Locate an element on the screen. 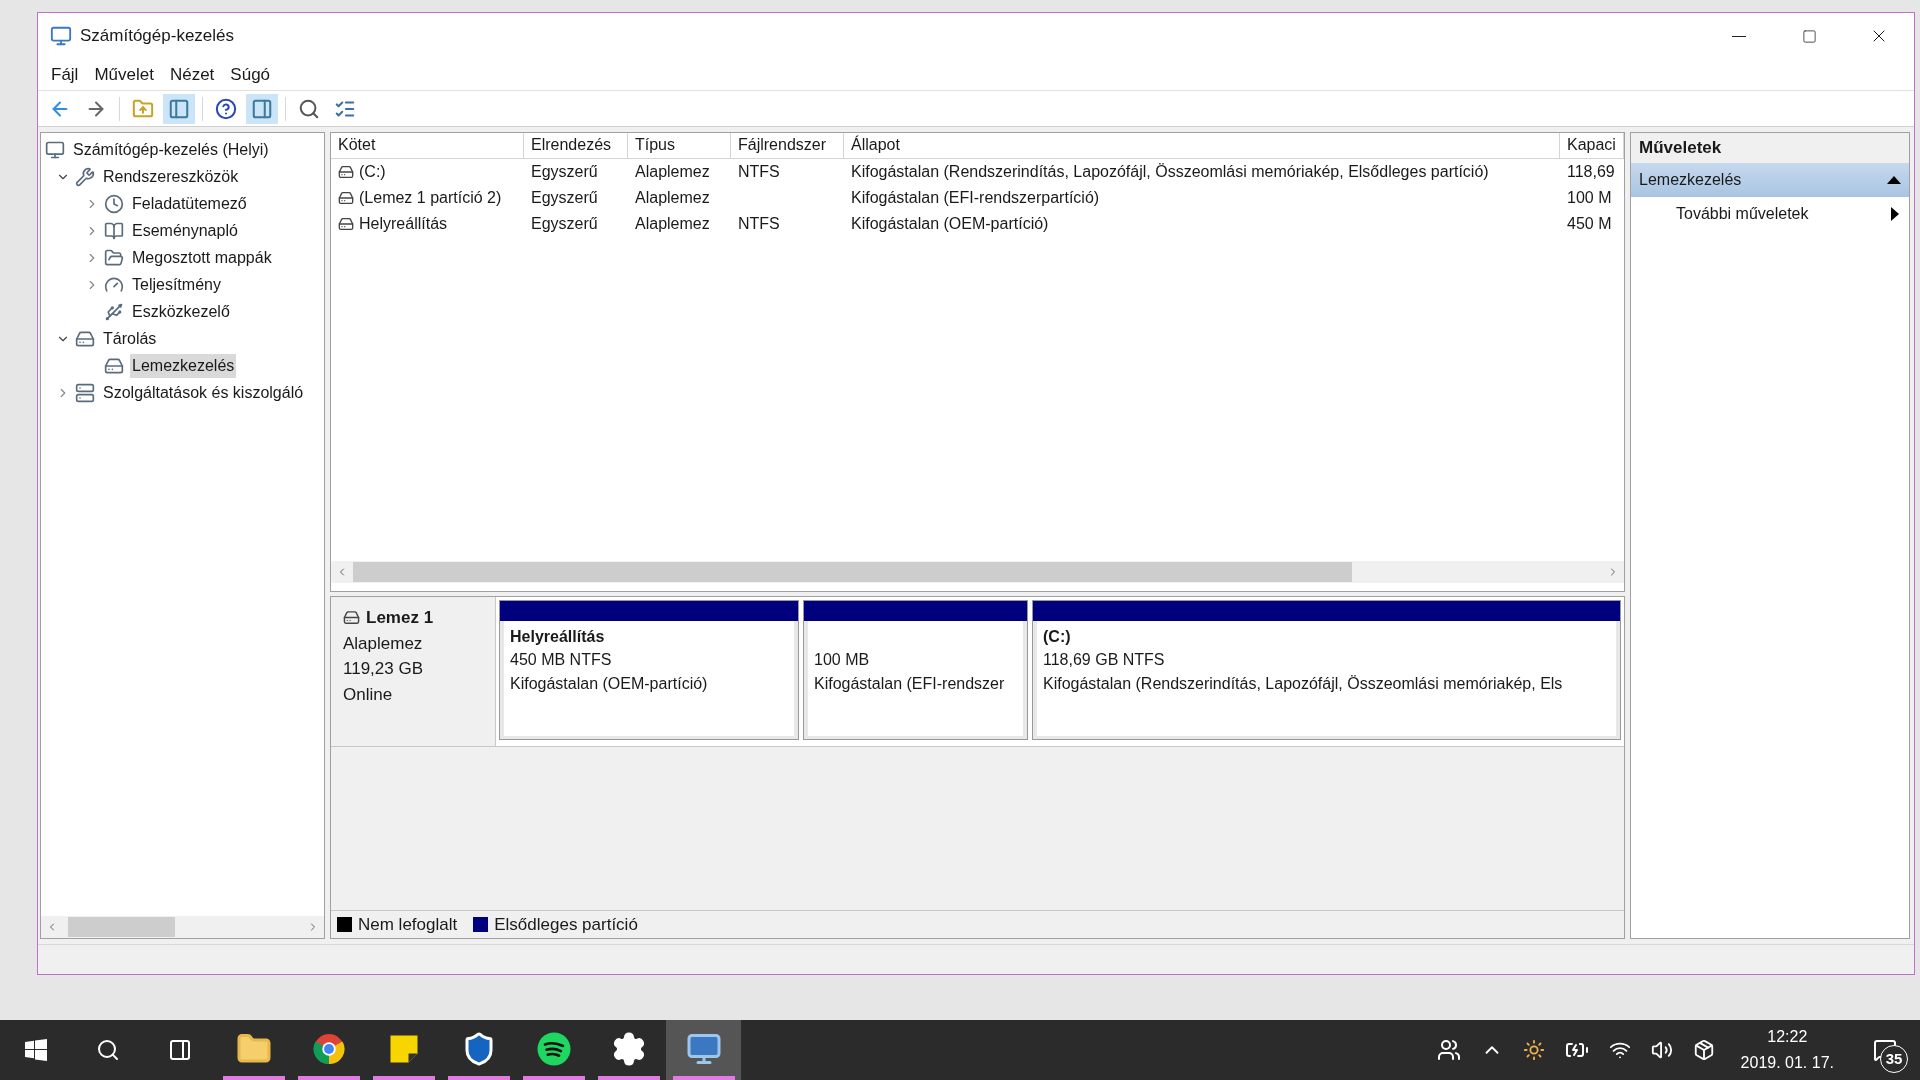 Image resolution: width=1920 pixels, height=1080 pixels. table-cell-text: 100 M is located at coordinates (1589, 198).